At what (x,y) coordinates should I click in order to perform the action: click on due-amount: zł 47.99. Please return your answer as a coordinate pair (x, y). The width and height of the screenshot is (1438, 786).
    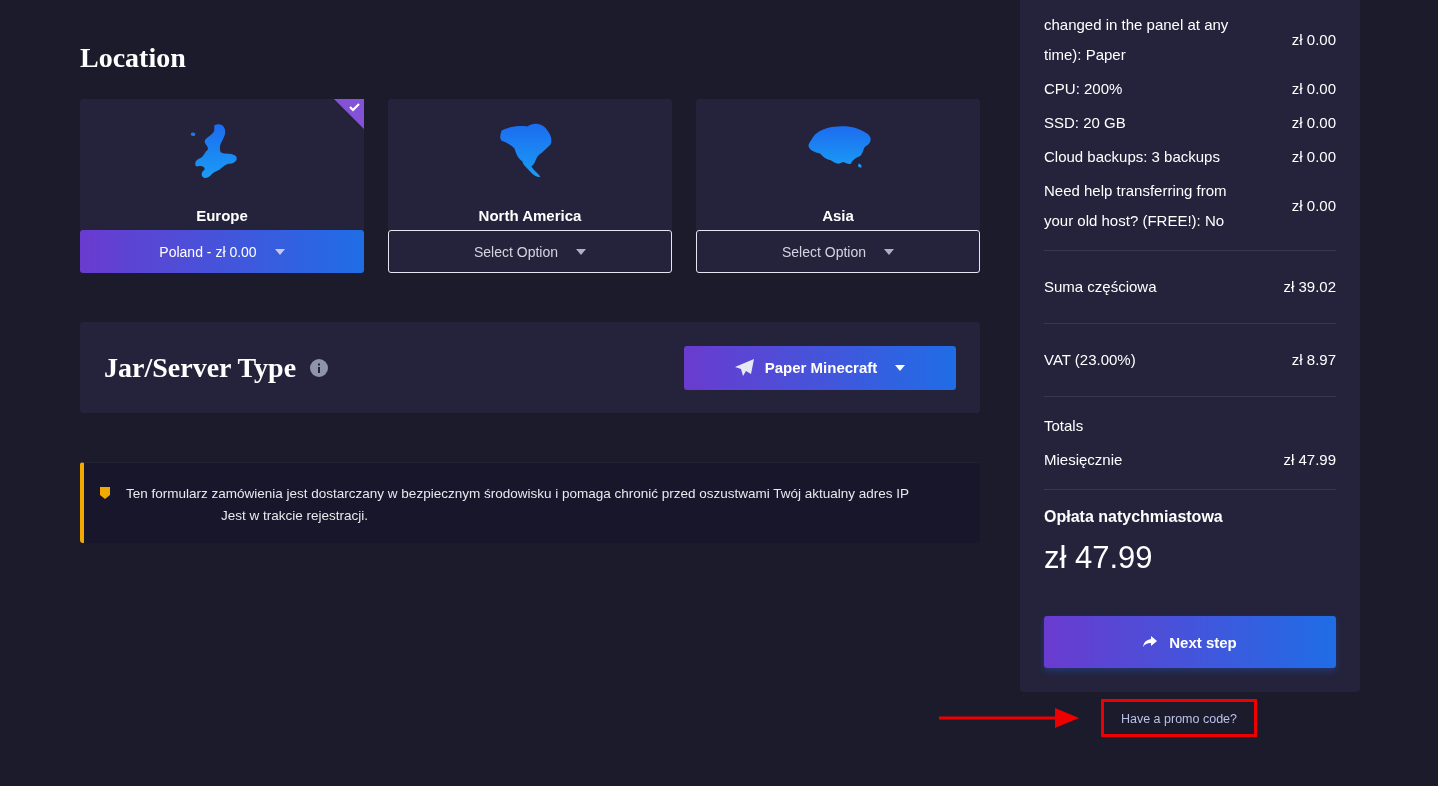
    Looking at the image, I should click on (1099, 558).